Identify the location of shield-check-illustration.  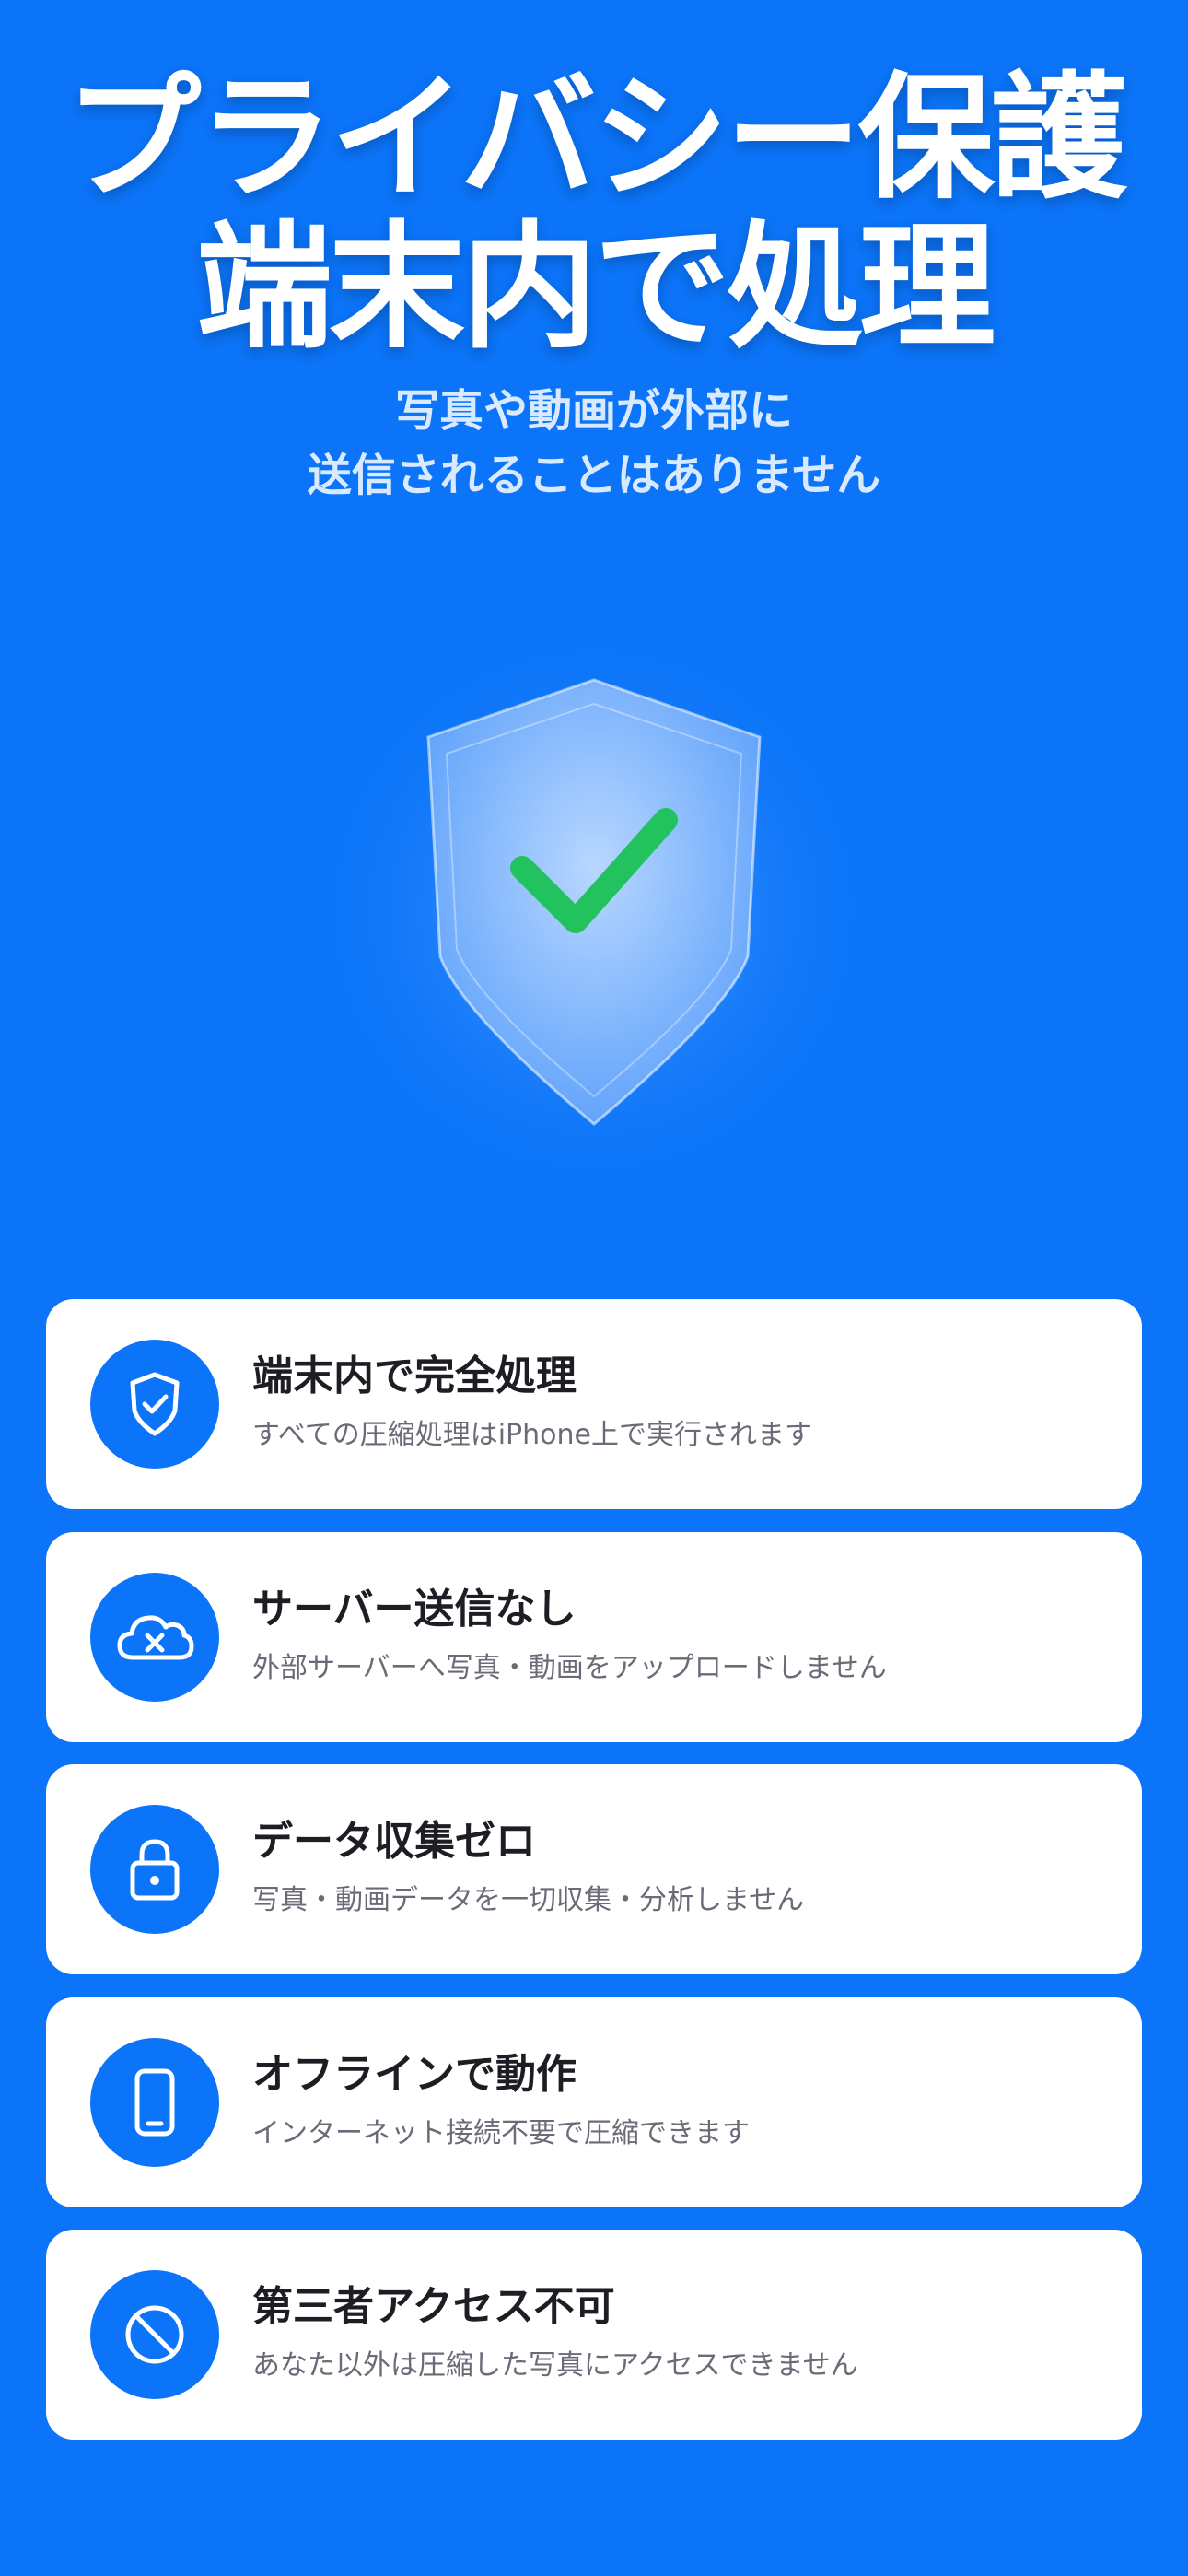
(594, 910).